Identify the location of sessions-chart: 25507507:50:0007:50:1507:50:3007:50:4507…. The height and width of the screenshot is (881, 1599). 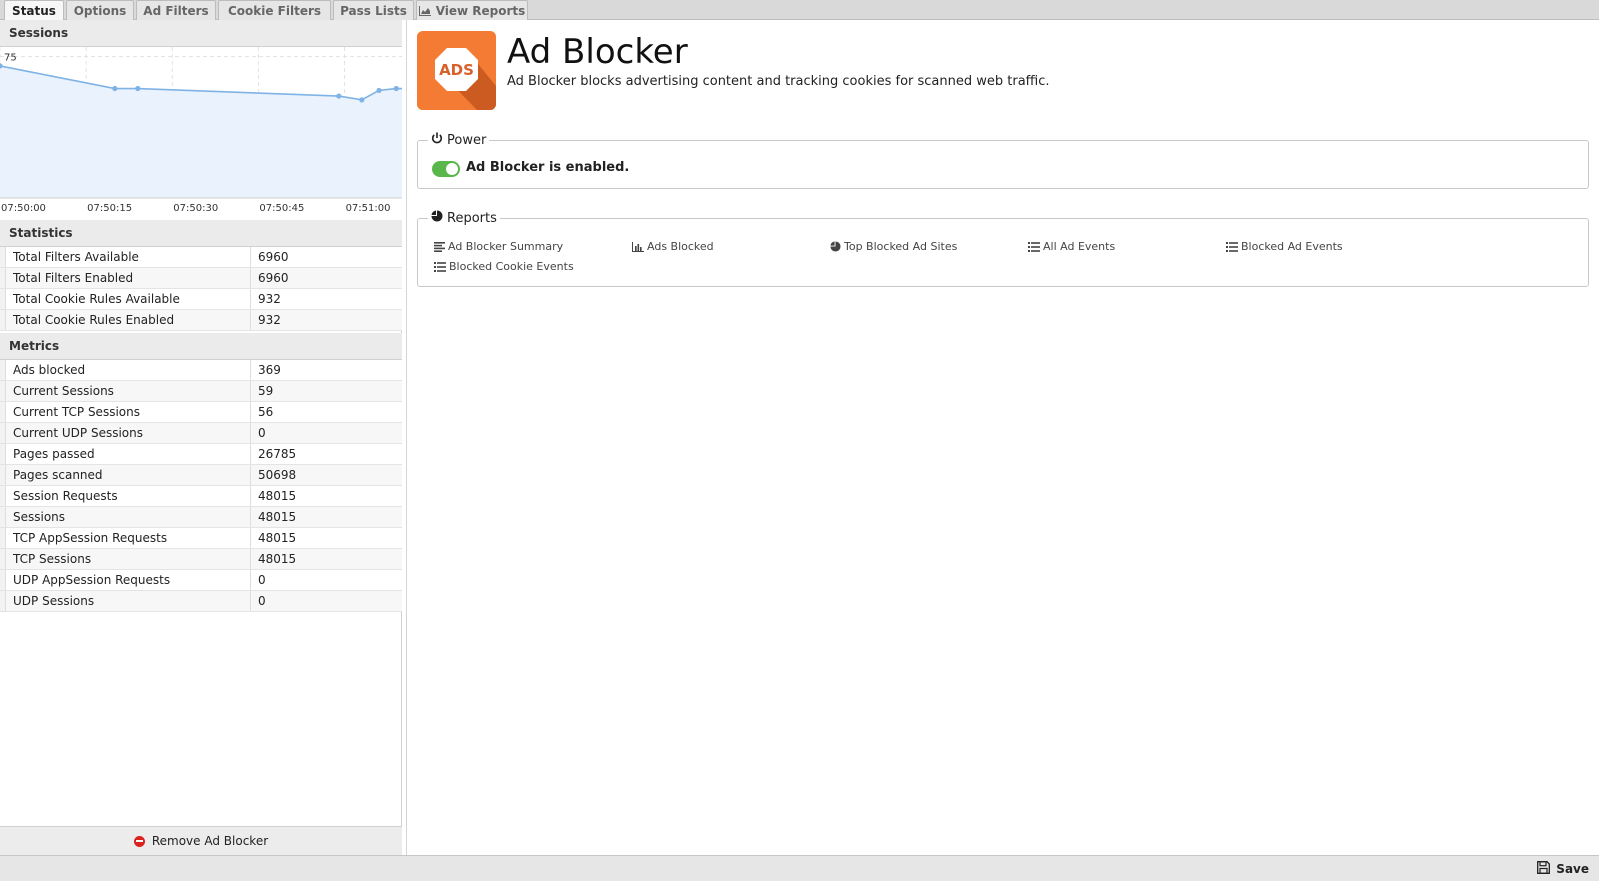
(201, 133).